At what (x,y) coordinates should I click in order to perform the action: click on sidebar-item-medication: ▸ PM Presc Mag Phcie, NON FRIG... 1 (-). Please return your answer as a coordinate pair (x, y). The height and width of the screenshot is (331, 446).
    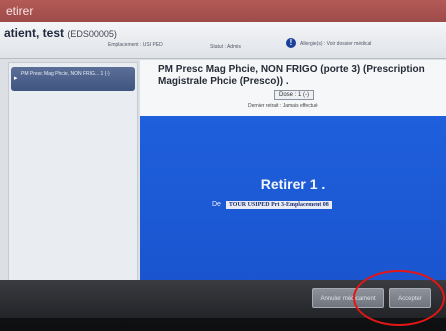
    Looking at the image, I should click on (73, 79).